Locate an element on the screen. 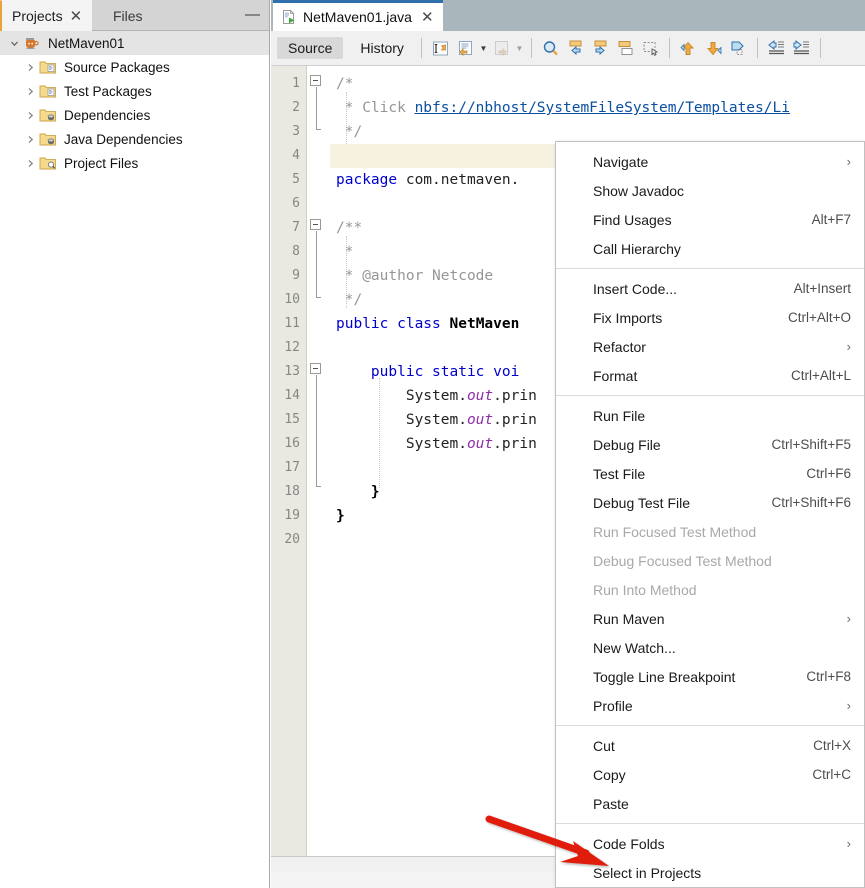 Image resolution: width=865 pixels, height=888 pixels. code-fold-strip is located at coordinates (319, 469).